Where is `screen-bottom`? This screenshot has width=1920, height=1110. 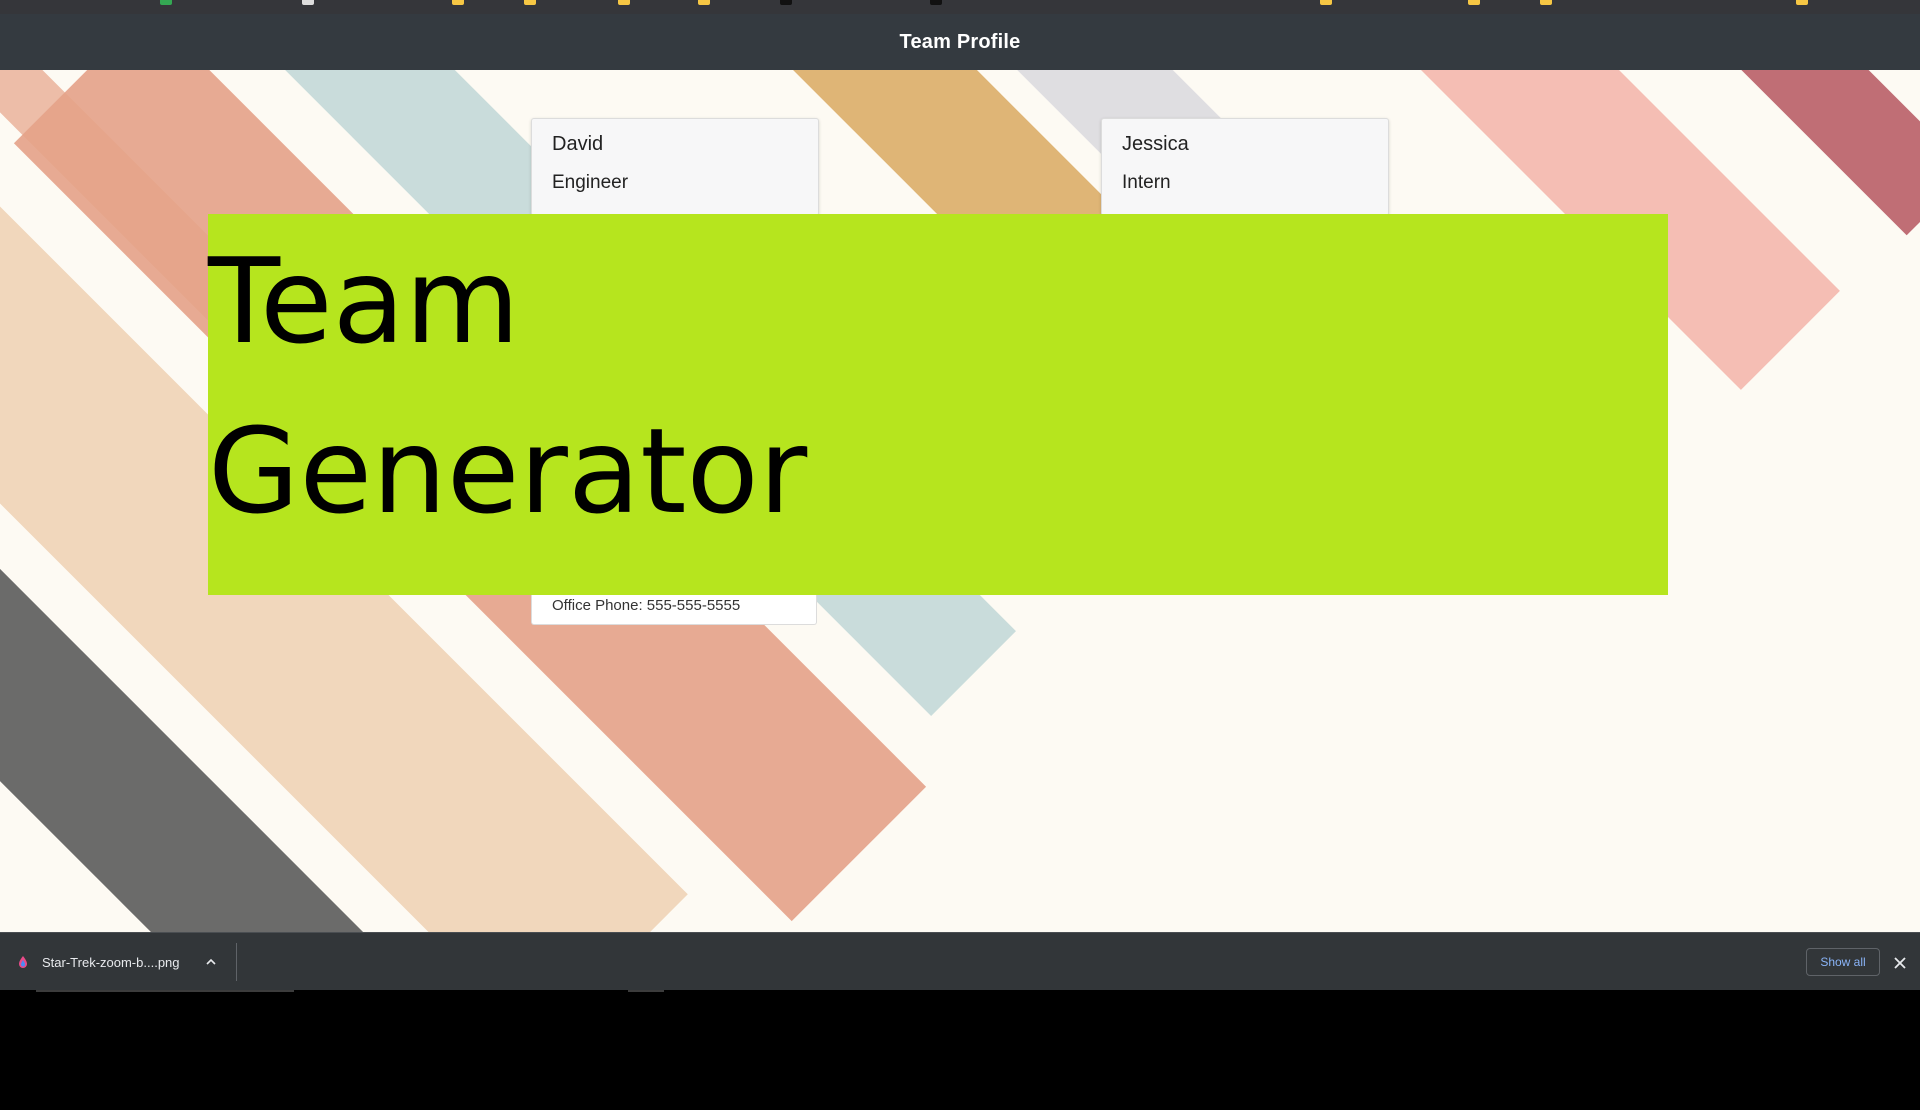
screen-bottom is located at coordinates (960, 1050).